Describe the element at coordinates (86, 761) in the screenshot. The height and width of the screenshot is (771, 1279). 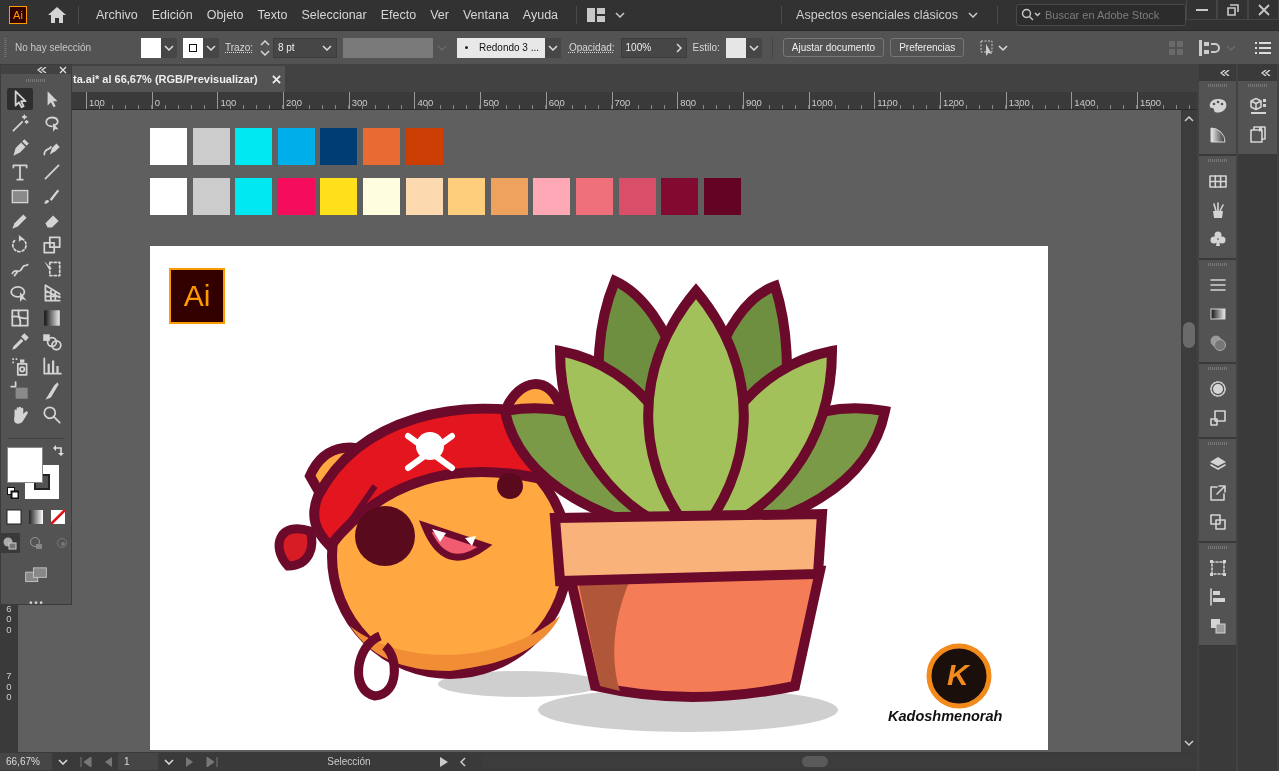
I see `first-page-icon` at that location.